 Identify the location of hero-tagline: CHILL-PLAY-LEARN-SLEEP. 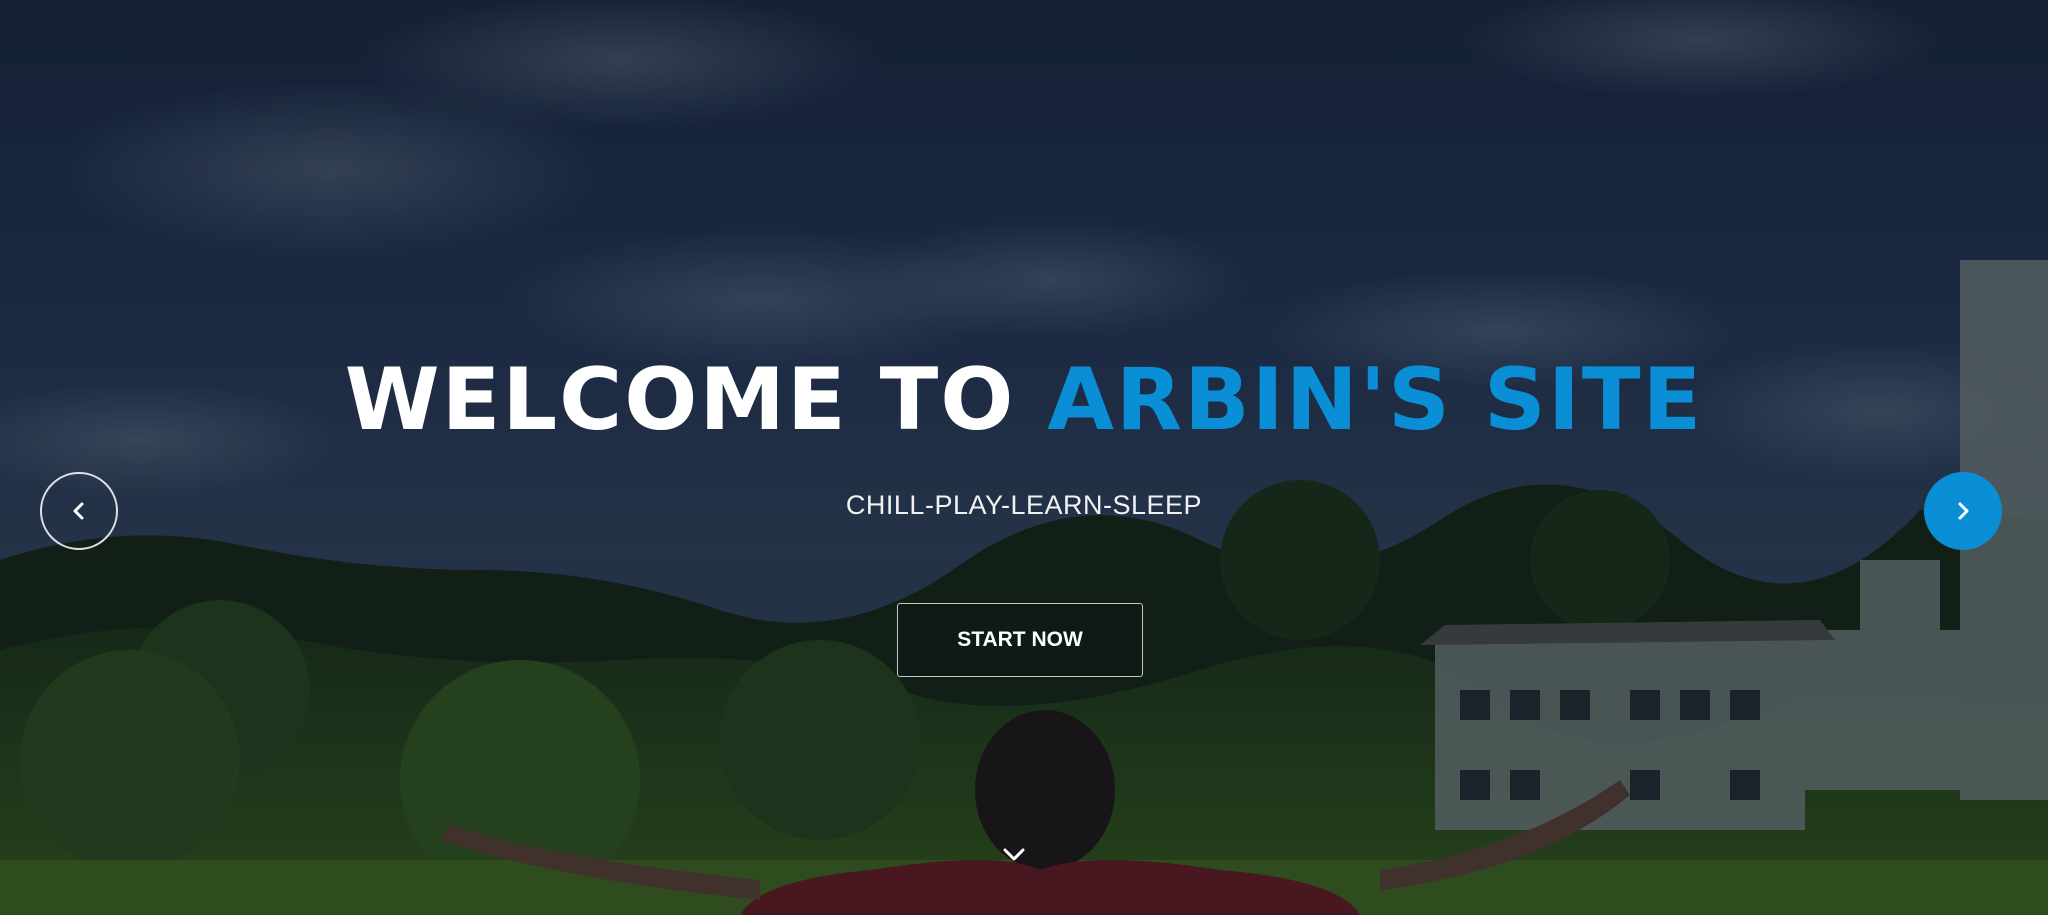
(1024, 505).